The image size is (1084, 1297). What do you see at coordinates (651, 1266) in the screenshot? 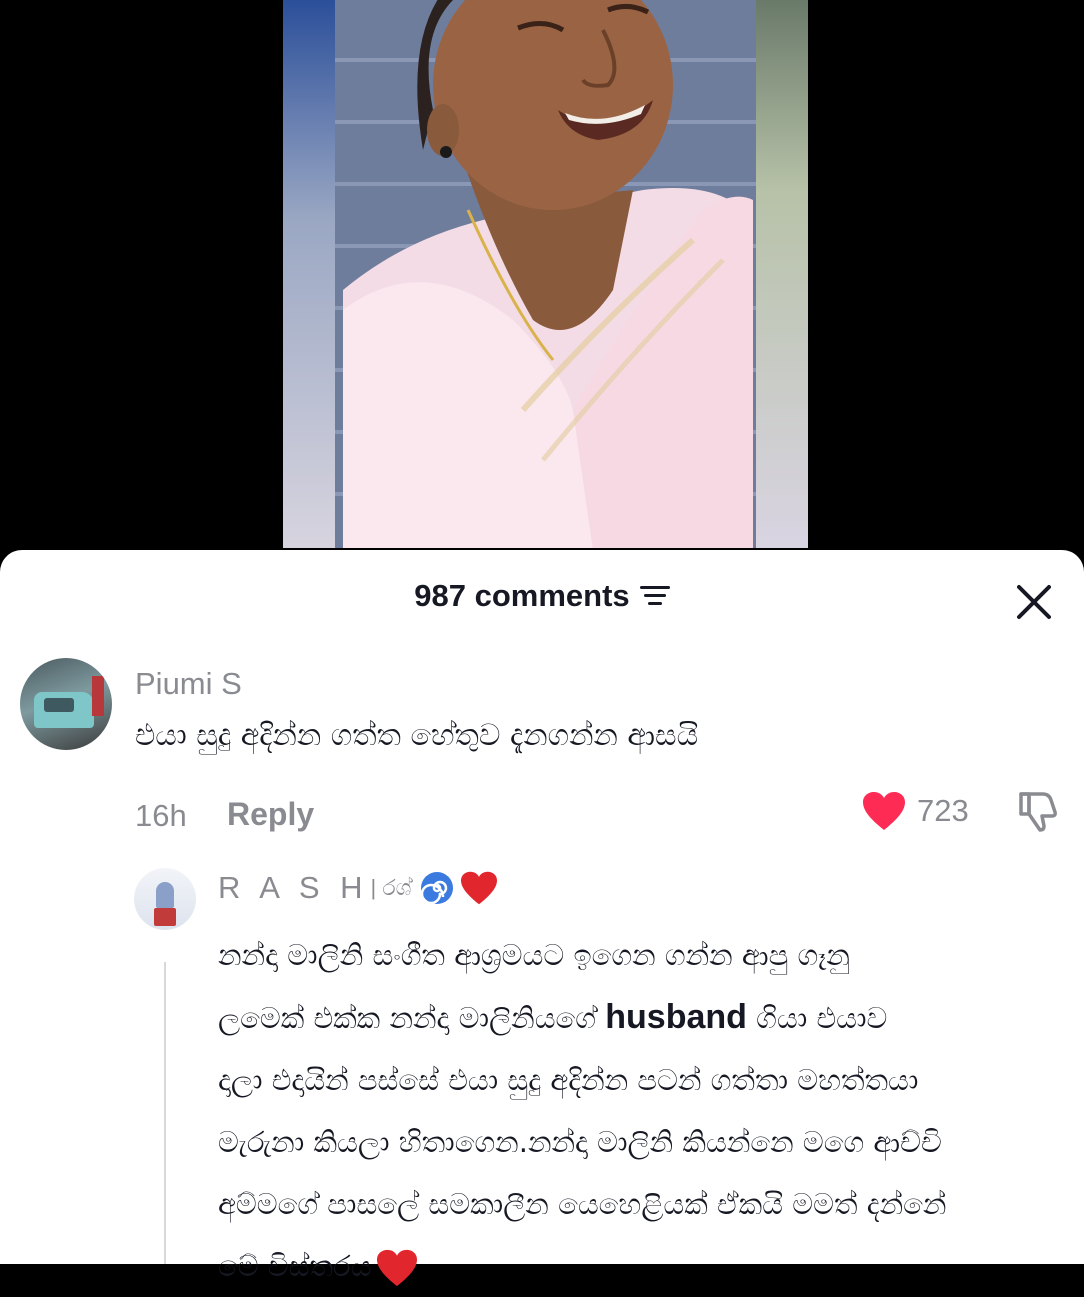
I see `reply-line-6: මේ විස්තරය` at bounding box center [651, 1266].